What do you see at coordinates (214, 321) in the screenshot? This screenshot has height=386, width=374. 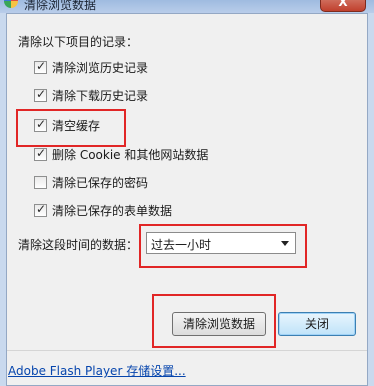 I see `annotation-box-clear-button` at bounding box center [214, 321].